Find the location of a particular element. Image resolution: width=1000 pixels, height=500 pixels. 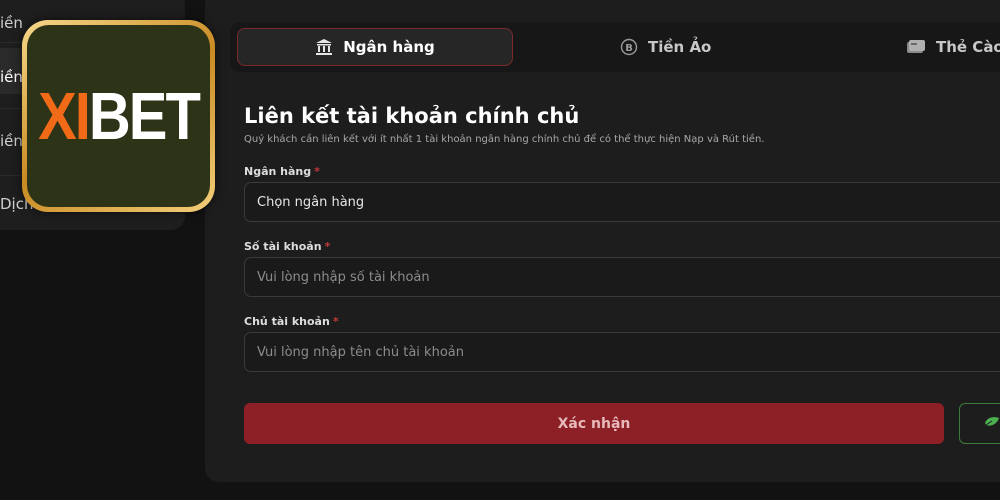

tab-scratch-card-label: Thẻ Cào is located at coordinates (968, 47).